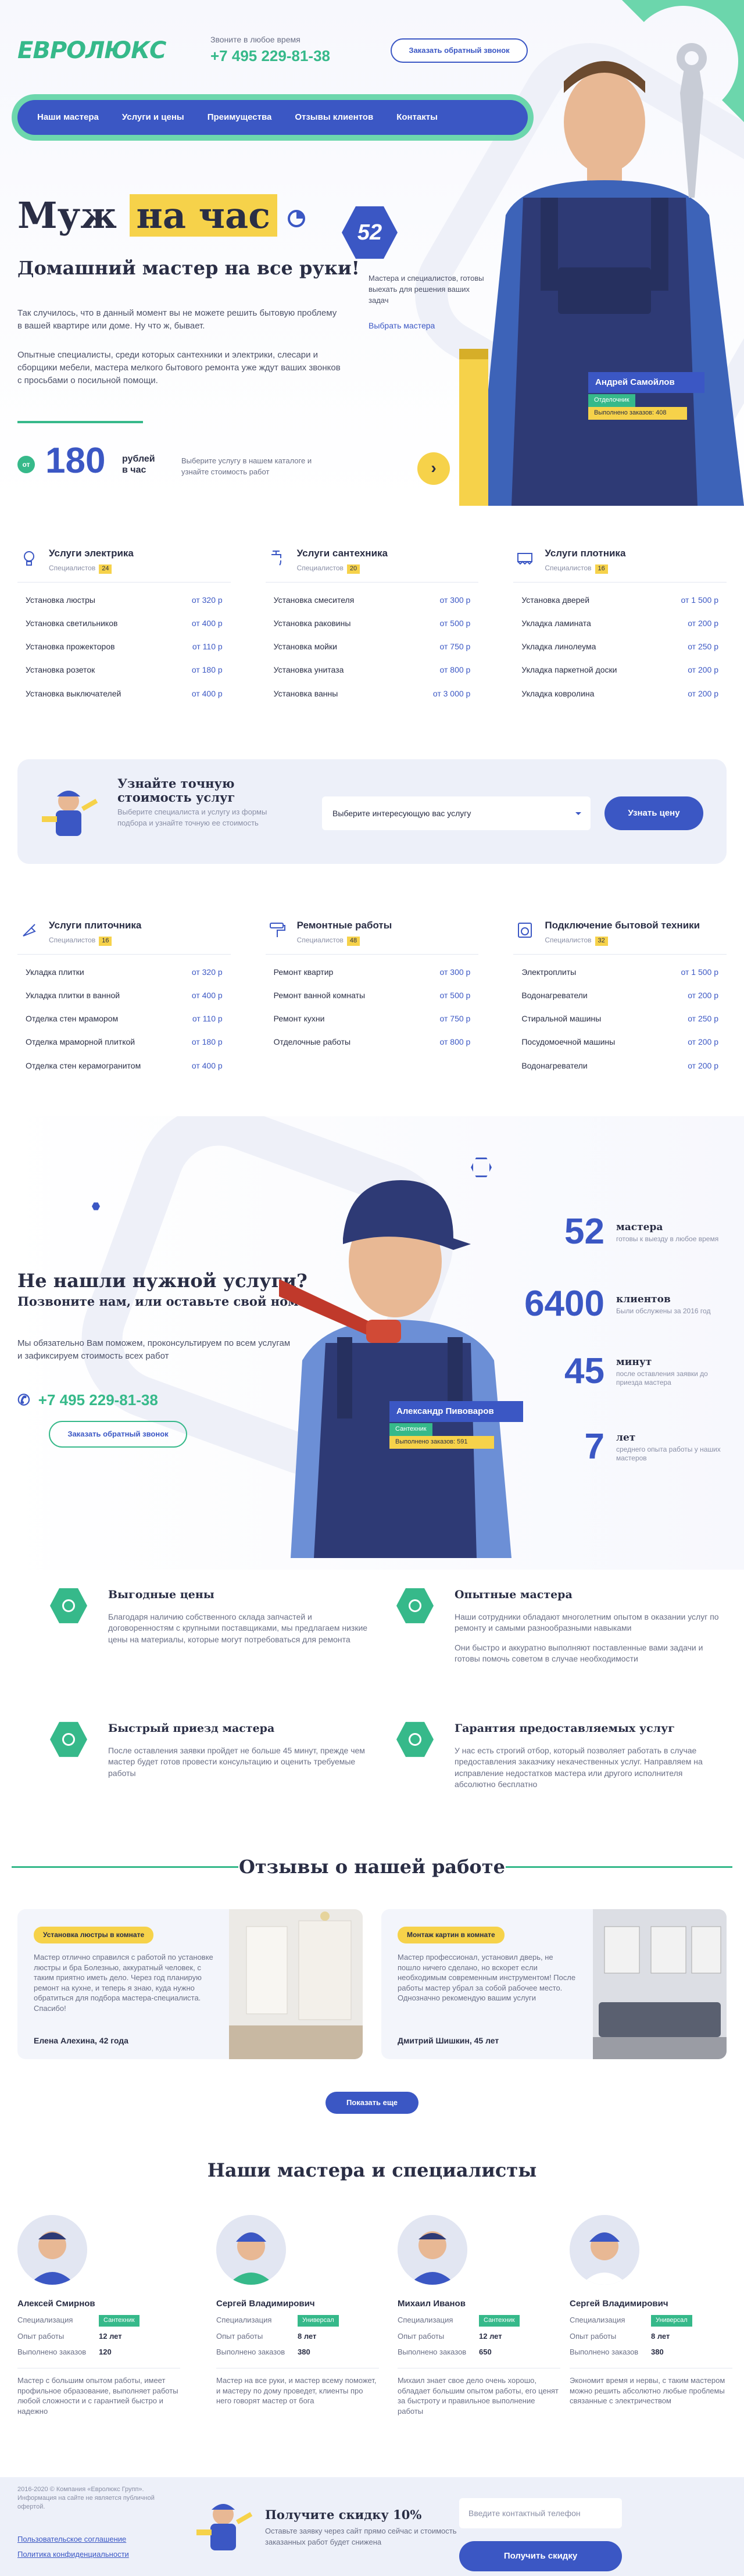 The image size is (744, 2576). What do you see at coordinates (373, 972) in the screenshot?
I see `service-row: Ремонт квартир от 300 р` at bounding box center [373, 972].